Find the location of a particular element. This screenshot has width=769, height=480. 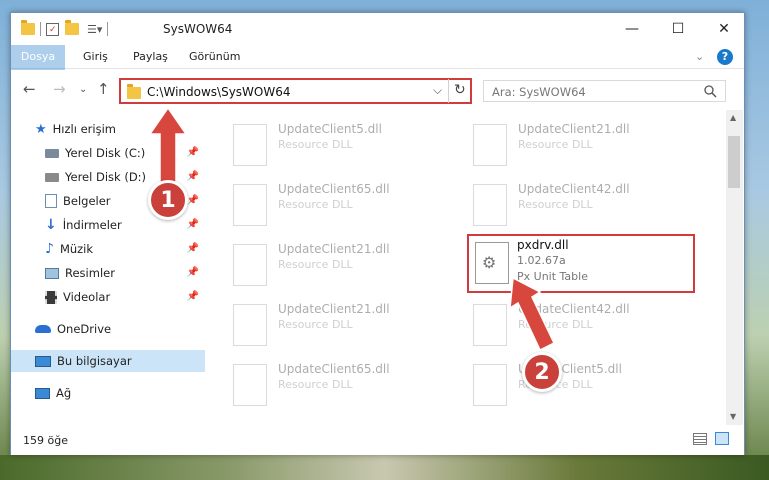

arrow-to-address-bar is located at coordinates (168, 145).